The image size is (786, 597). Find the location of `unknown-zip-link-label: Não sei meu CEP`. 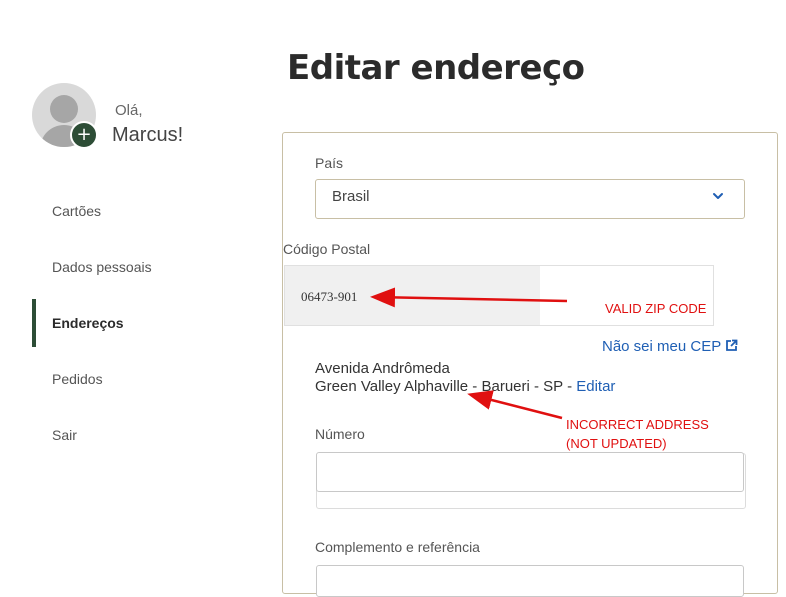

unknown-zip-link-label: Não sei meu CEP is located at coordinates (662, 346).